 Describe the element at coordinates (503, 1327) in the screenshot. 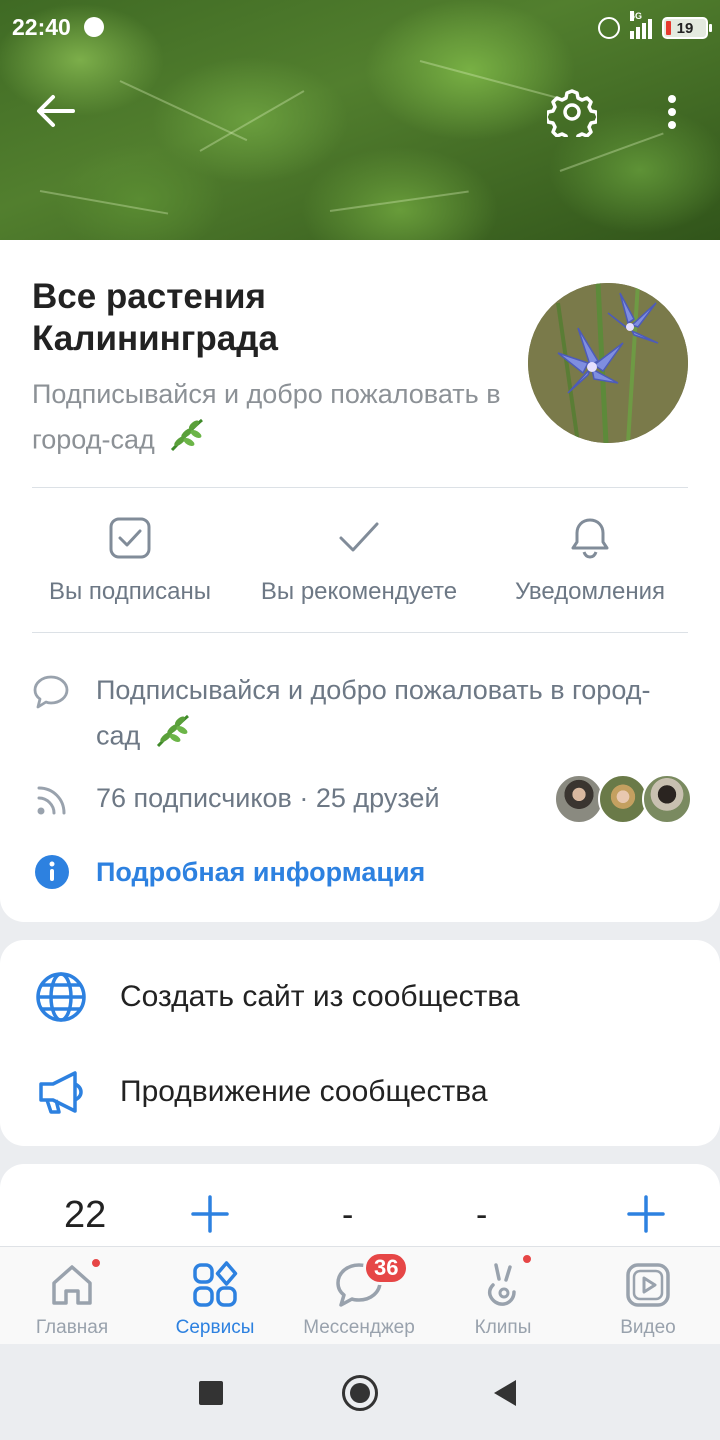

I see `tab-clips-label: Клипы` at that location.